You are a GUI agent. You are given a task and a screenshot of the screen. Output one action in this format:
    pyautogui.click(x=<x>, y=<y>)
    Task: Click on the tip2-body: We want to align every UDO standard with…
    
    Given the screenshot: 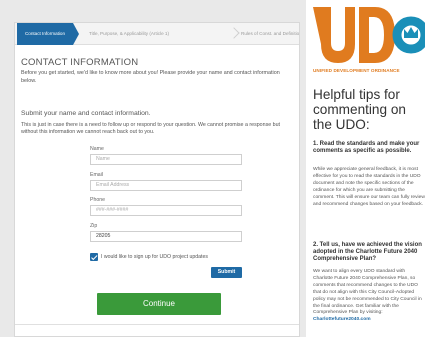 What is the action you would take?
    pyautogui.click(x=369, y=296)
    